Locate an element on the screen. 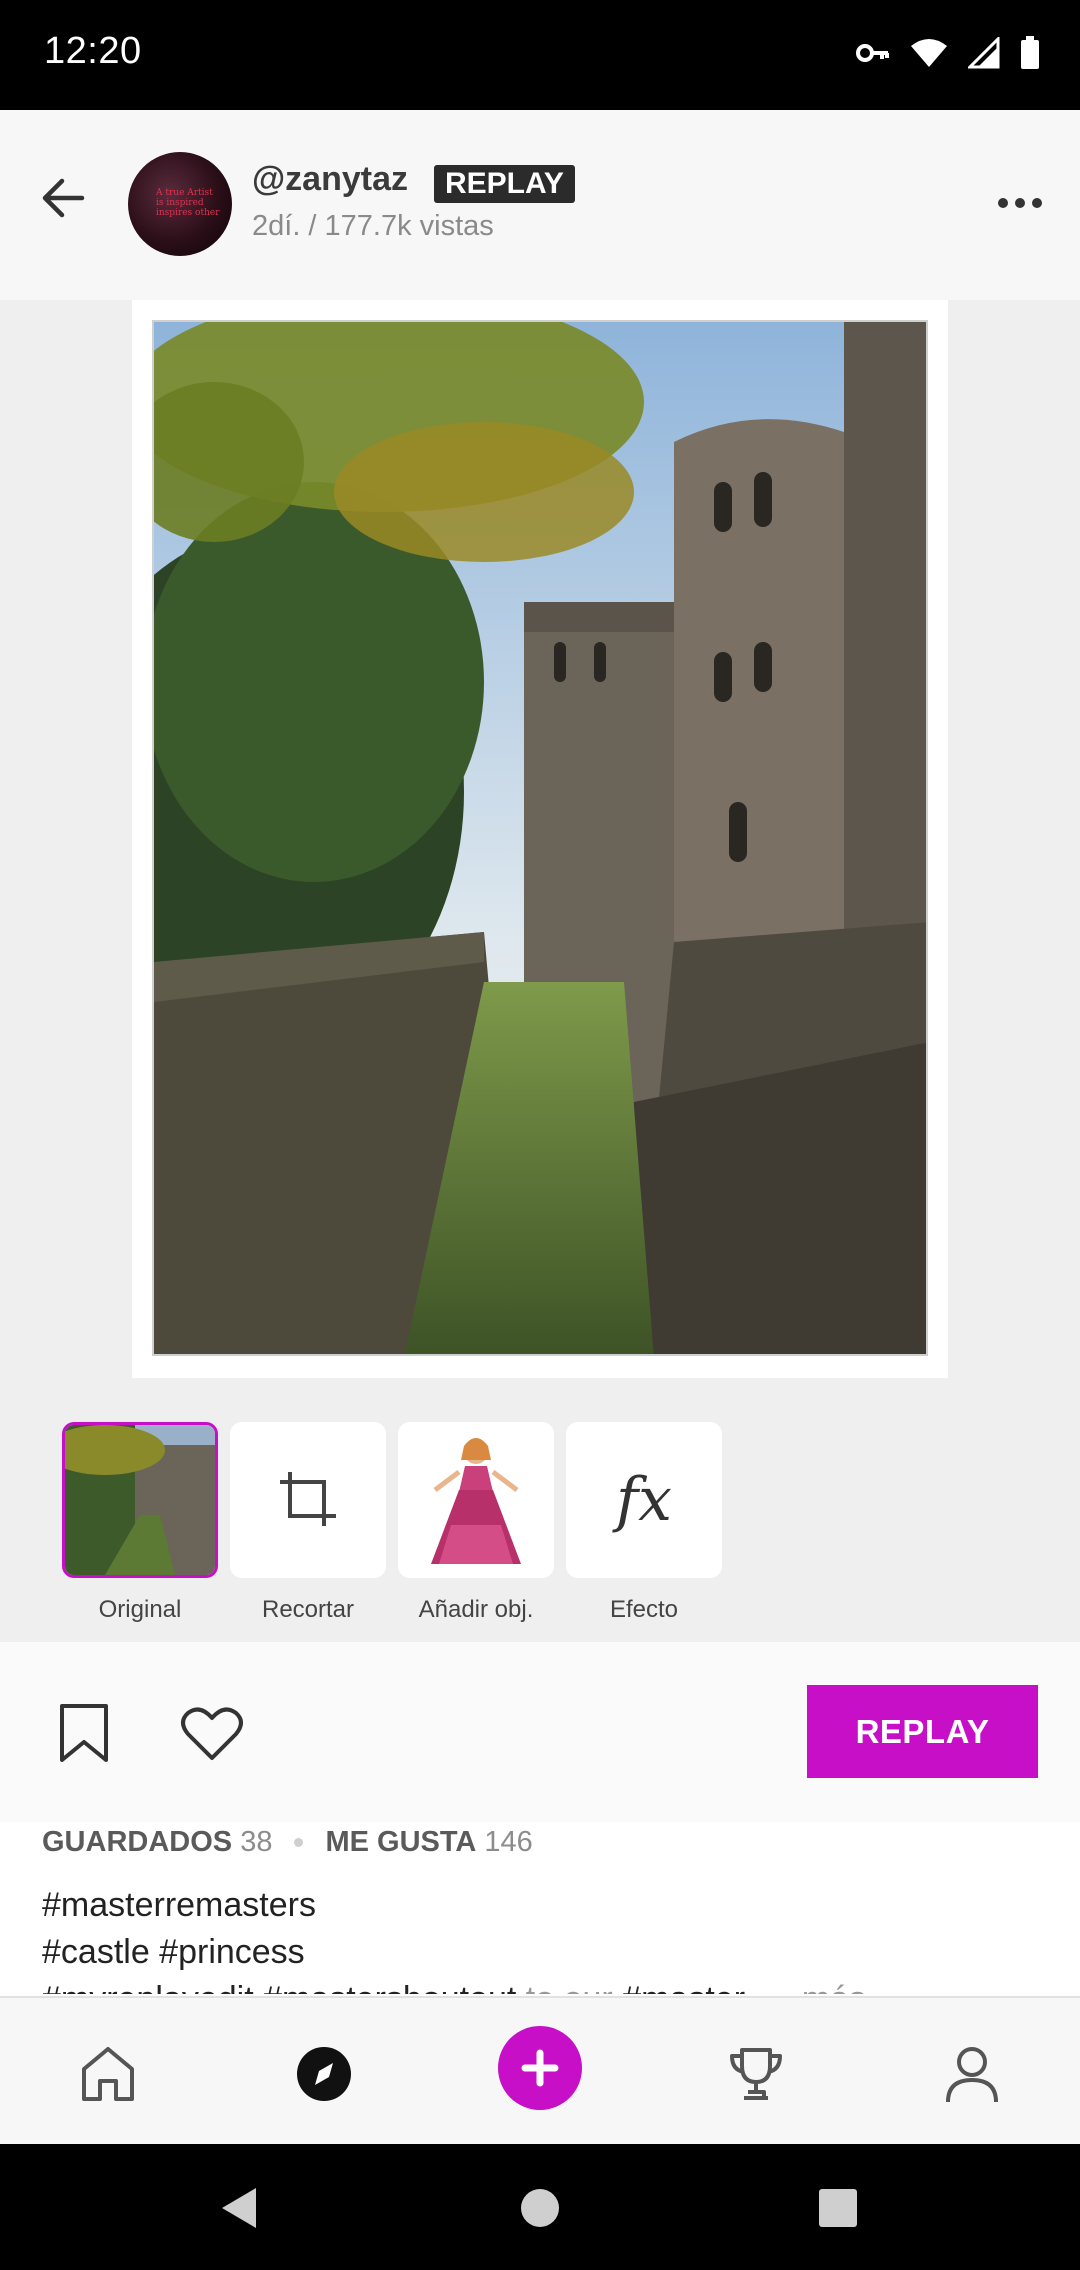 Image resolution: width=1080 pixels, height=2270 pixels. crop-icon is located at coordinates (308, 1499).